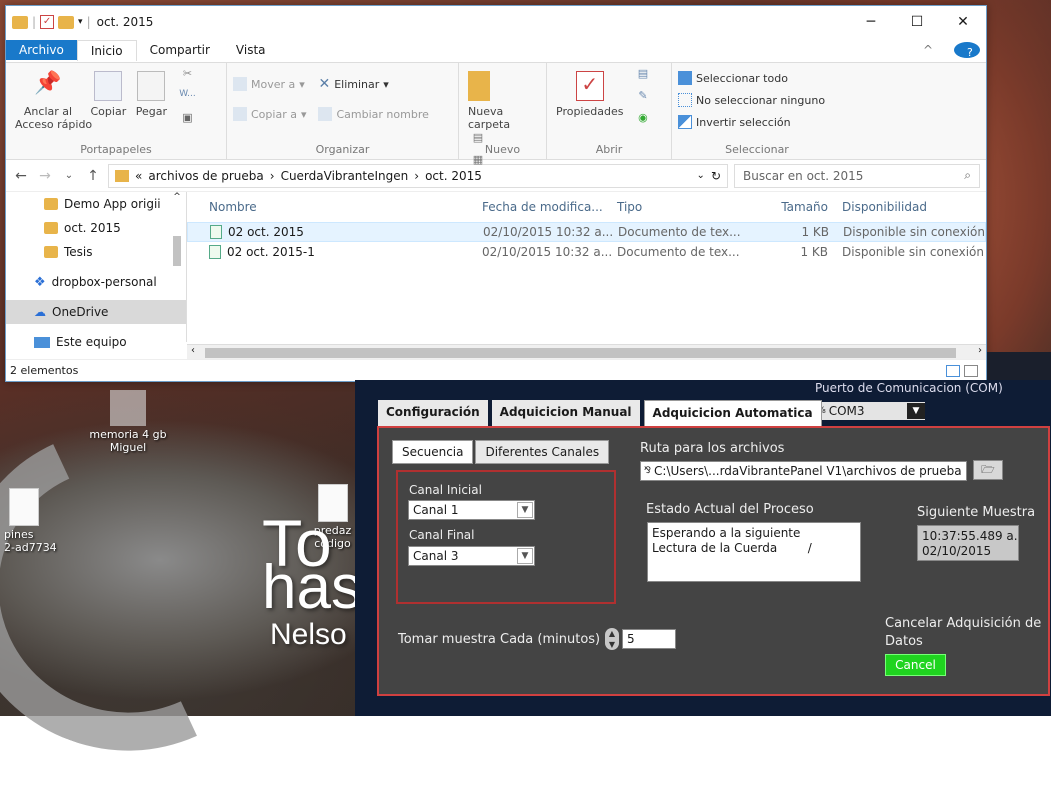  What do you see at coordinates (69, 175) in the screenshot?
I see `recent-chevron-icon: ⌄` at bounding box center [69, 175].